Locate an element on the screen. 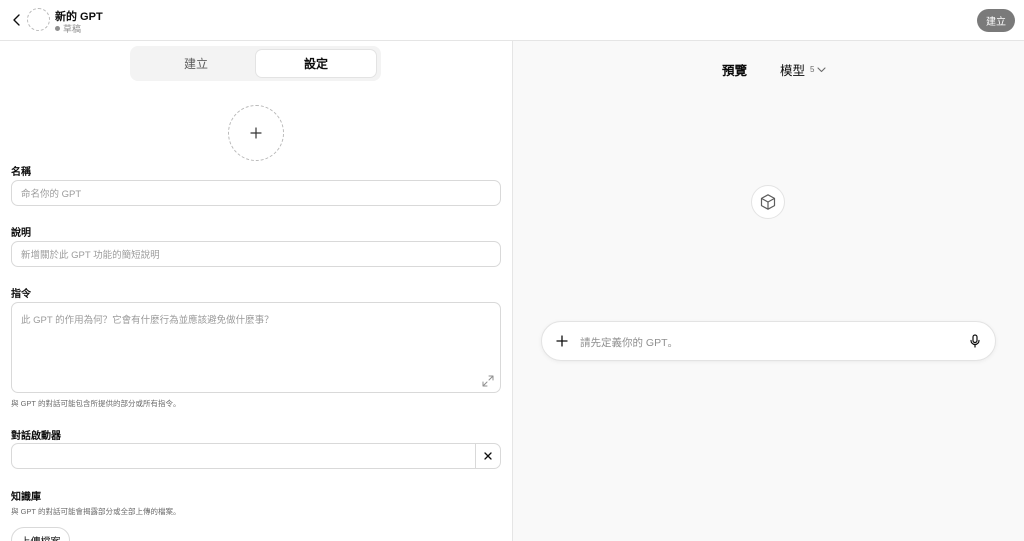 Image resolution: width=1024 pixels, height=541 pixels. model-label: 模型 is located at coordinates (793, 71).